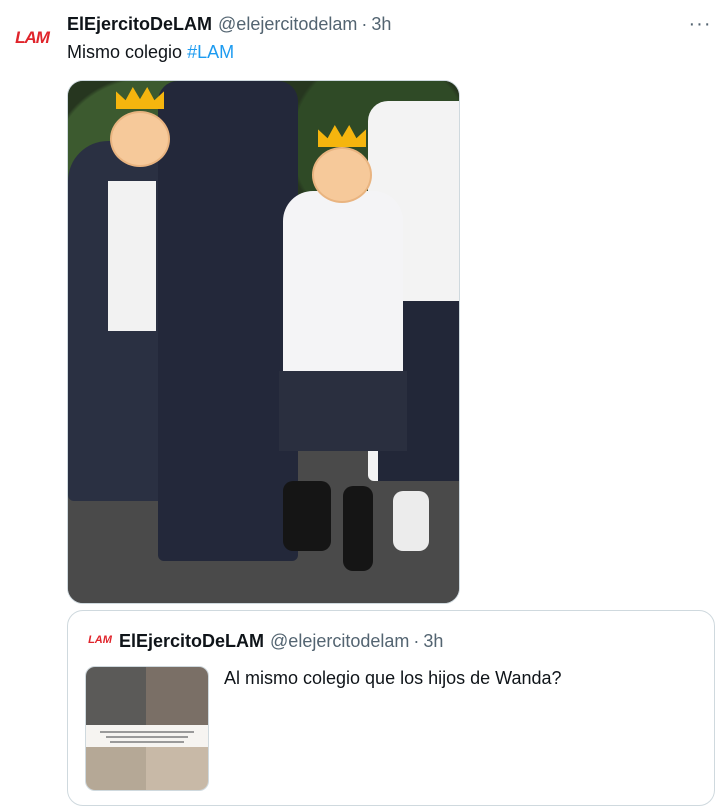  Describe the element at coordinates (140, 139) in the screenshot. I see `face-emoji-left` at that location.